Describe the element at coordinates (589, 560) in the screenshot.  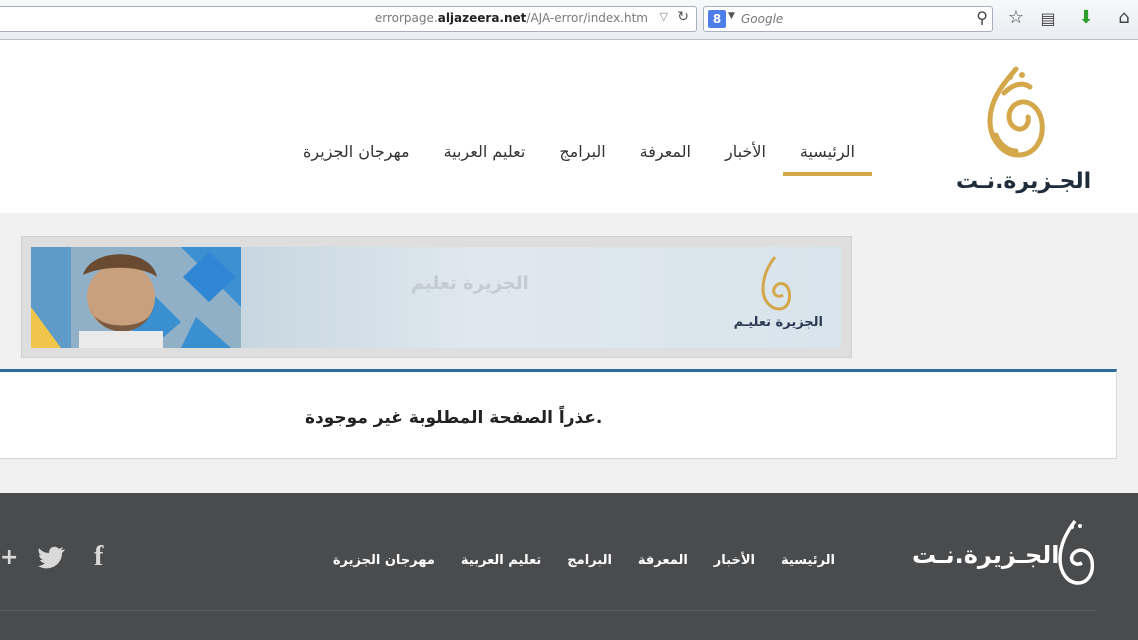
I see `footer-nav-programs: البرامج` at that location.